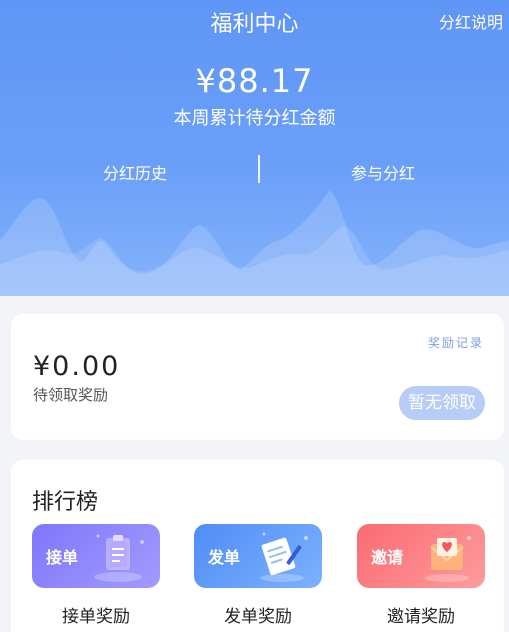 Image resolution: width=509 pixels, height=632 pixels. Describe the element at coordinates (135, 172) in the screenshot. I see `dividend-history-link: 分红历史` at that location.